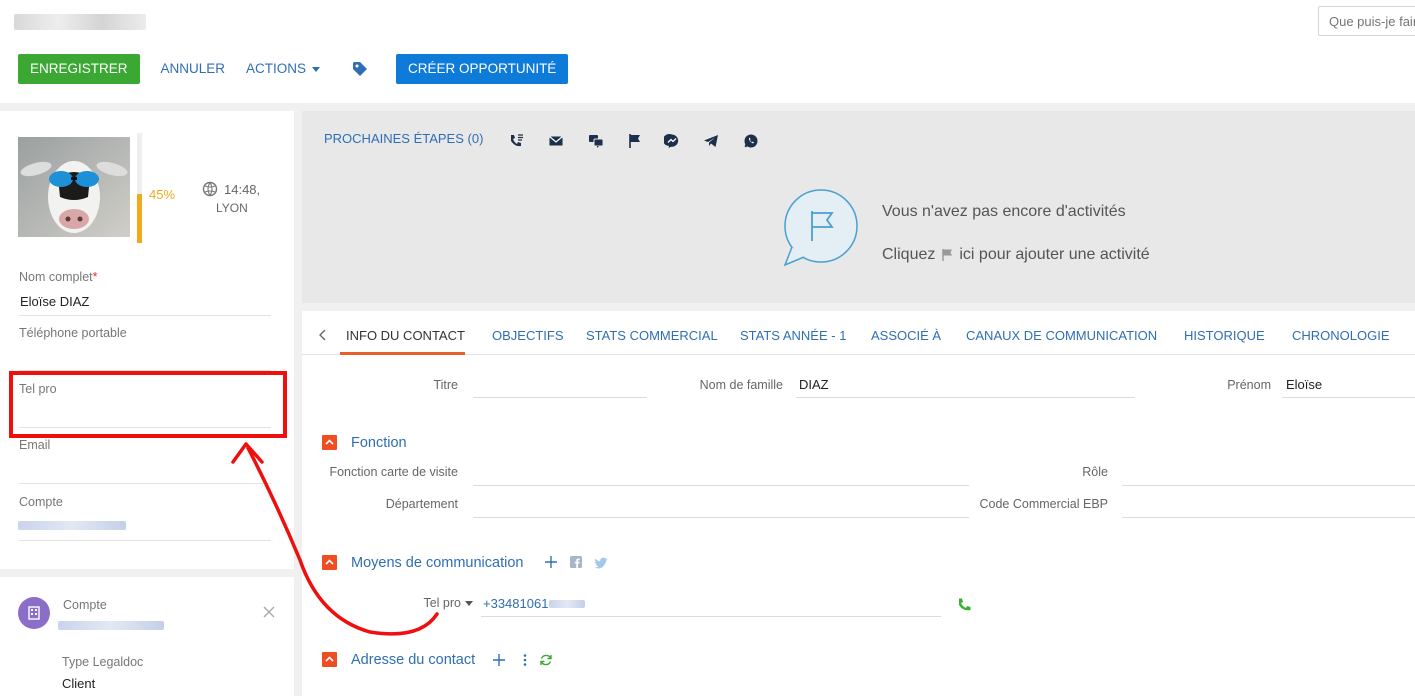 The image size is (1415, 696). Describe the element at coordinates (147, 636) in the screenshot. I see `linked-account-card: Compte Type Legaldoc Client` at that location.